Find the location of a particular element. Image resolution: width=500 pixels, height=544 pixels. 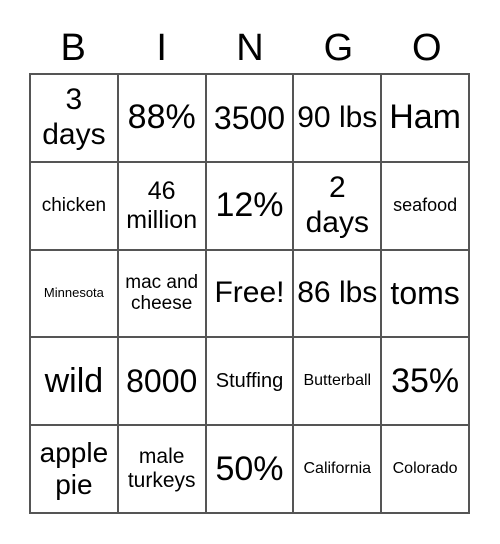

bingo-cell: 12% is located at coordinates (249, 205).